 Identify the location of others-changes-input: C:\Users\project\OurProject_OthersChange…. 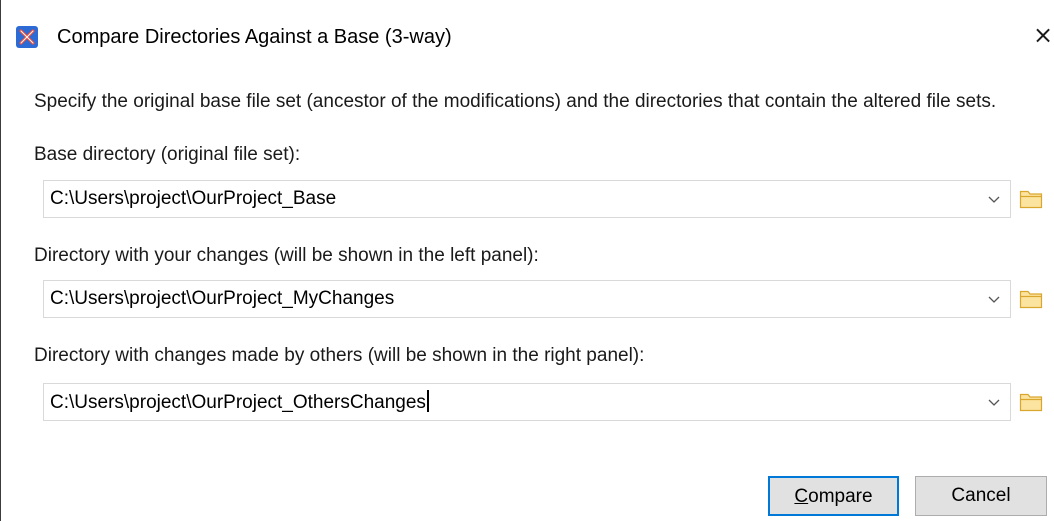
(239, 402).